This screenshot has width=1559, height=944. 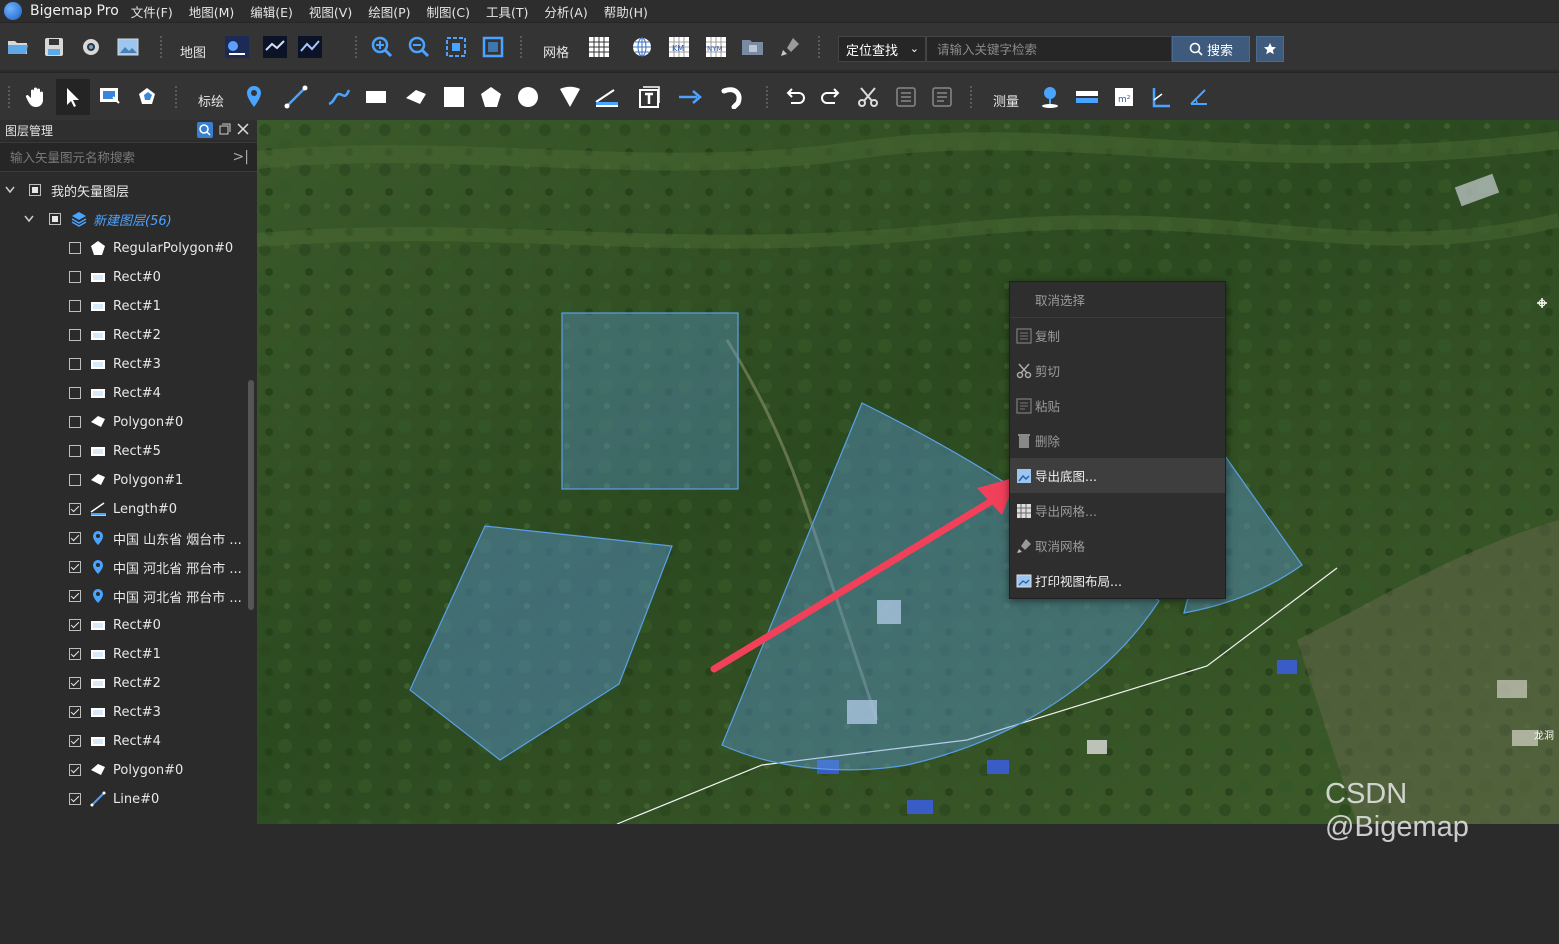 I want to click on grid-icon, so click(x=600, y=47).